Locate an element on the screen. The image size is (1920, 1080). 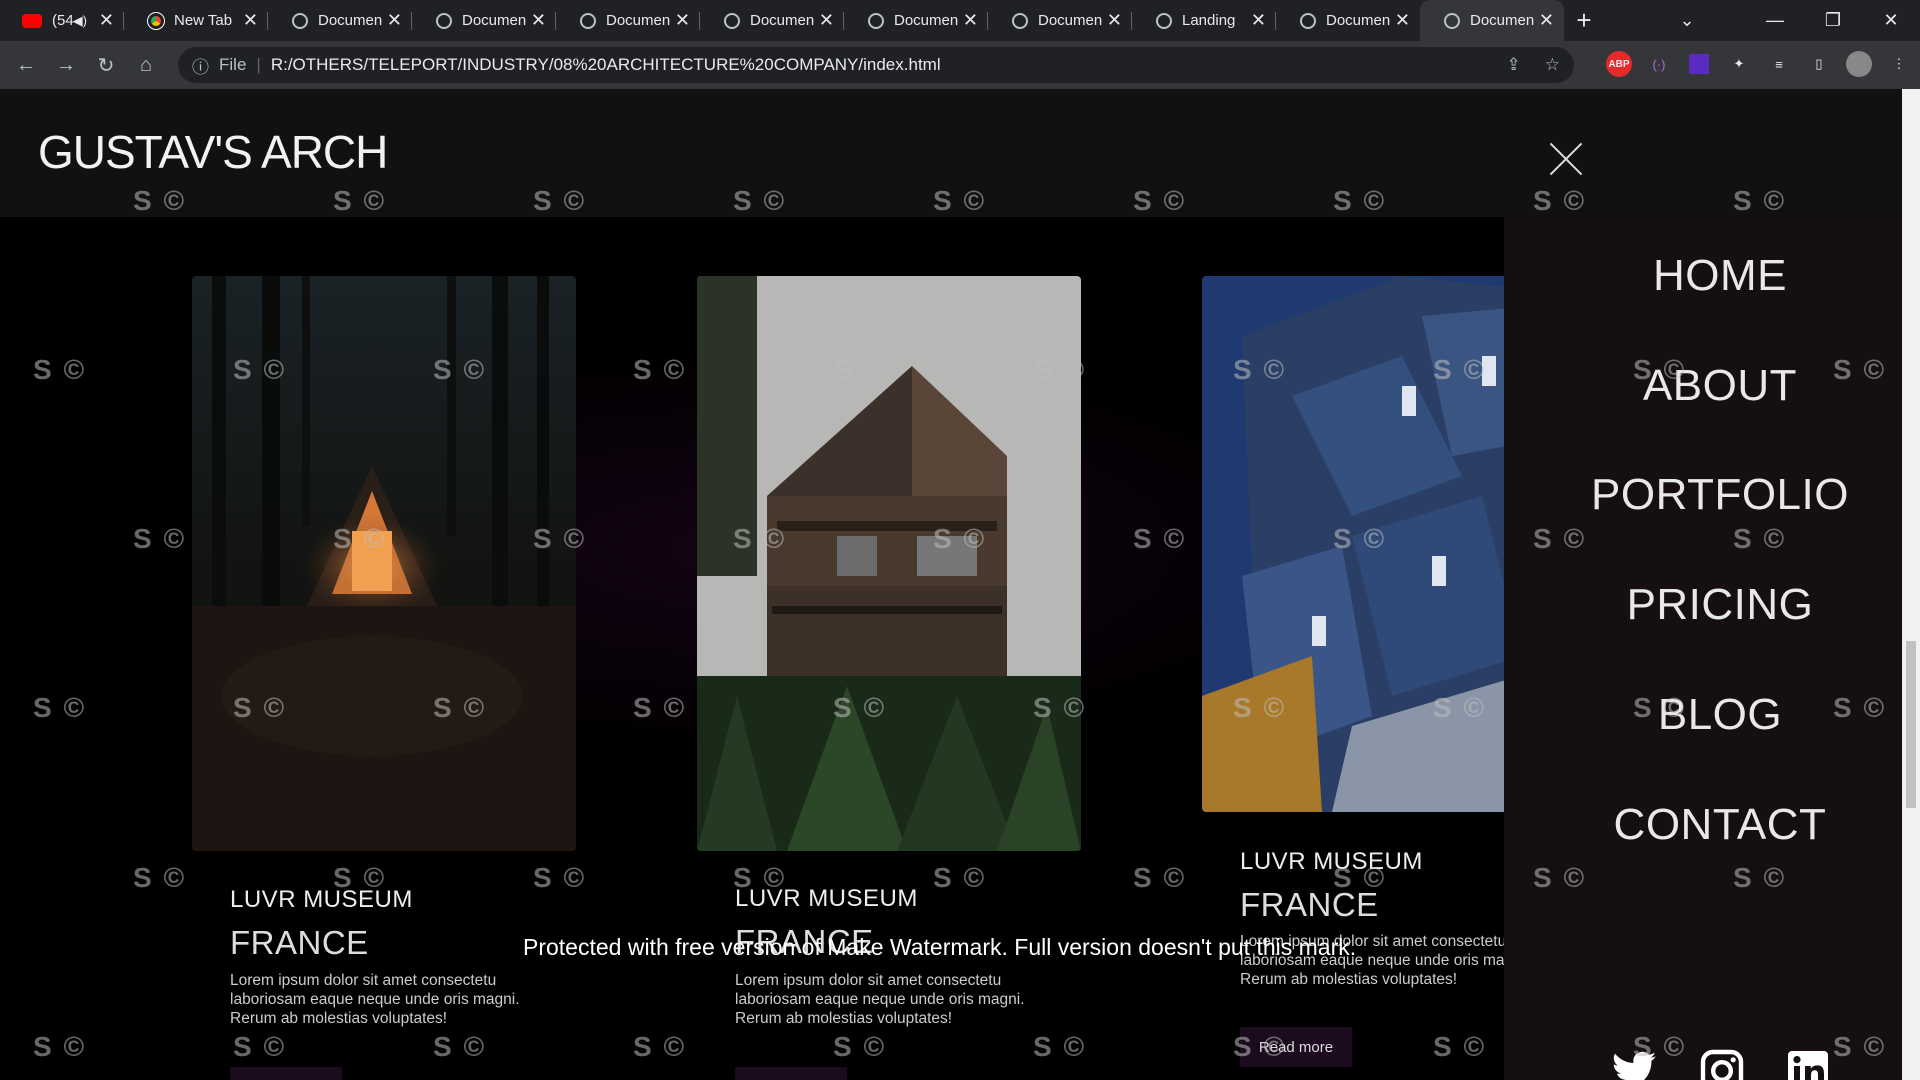
card-image-house is located at coordinates (889, 563).